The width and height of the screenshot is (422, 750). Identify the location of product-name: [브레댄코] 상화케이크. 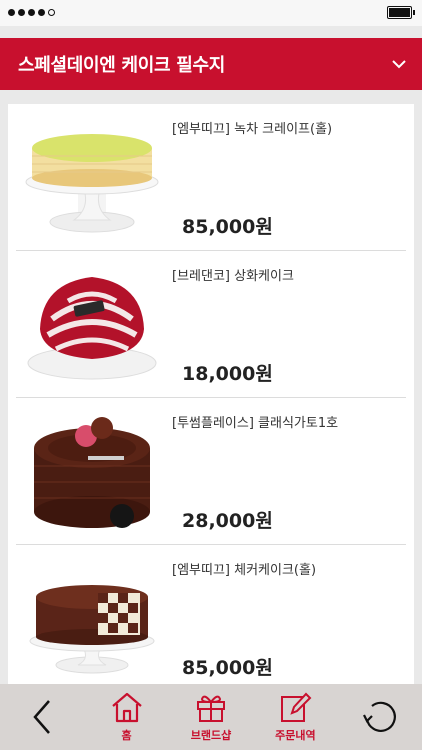
(233, 276).